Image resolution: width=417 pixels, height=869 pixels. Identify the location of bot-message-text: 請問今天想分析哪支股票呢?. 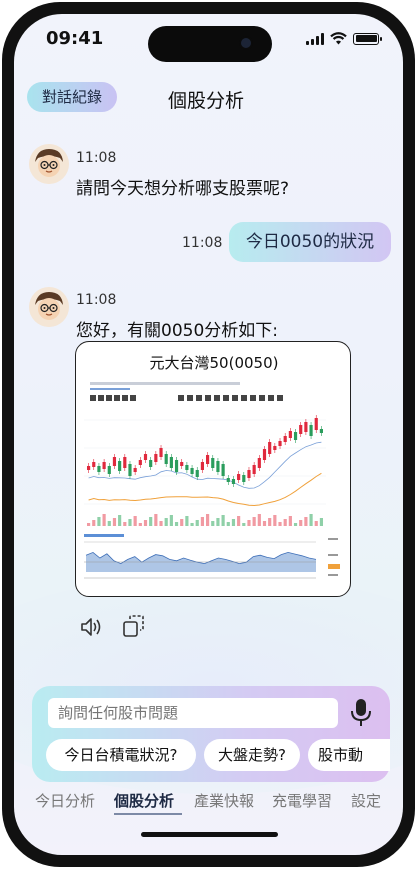
(183, 189).